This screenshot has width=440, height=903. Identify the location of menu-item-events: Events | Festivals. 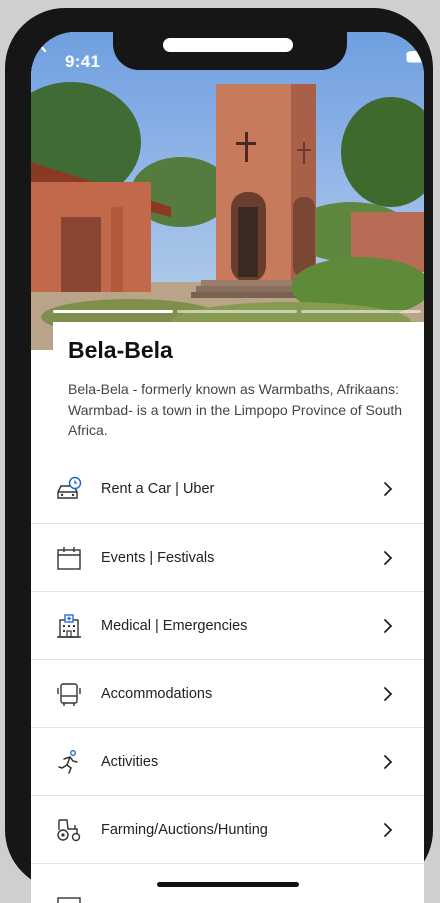
(227, 557).